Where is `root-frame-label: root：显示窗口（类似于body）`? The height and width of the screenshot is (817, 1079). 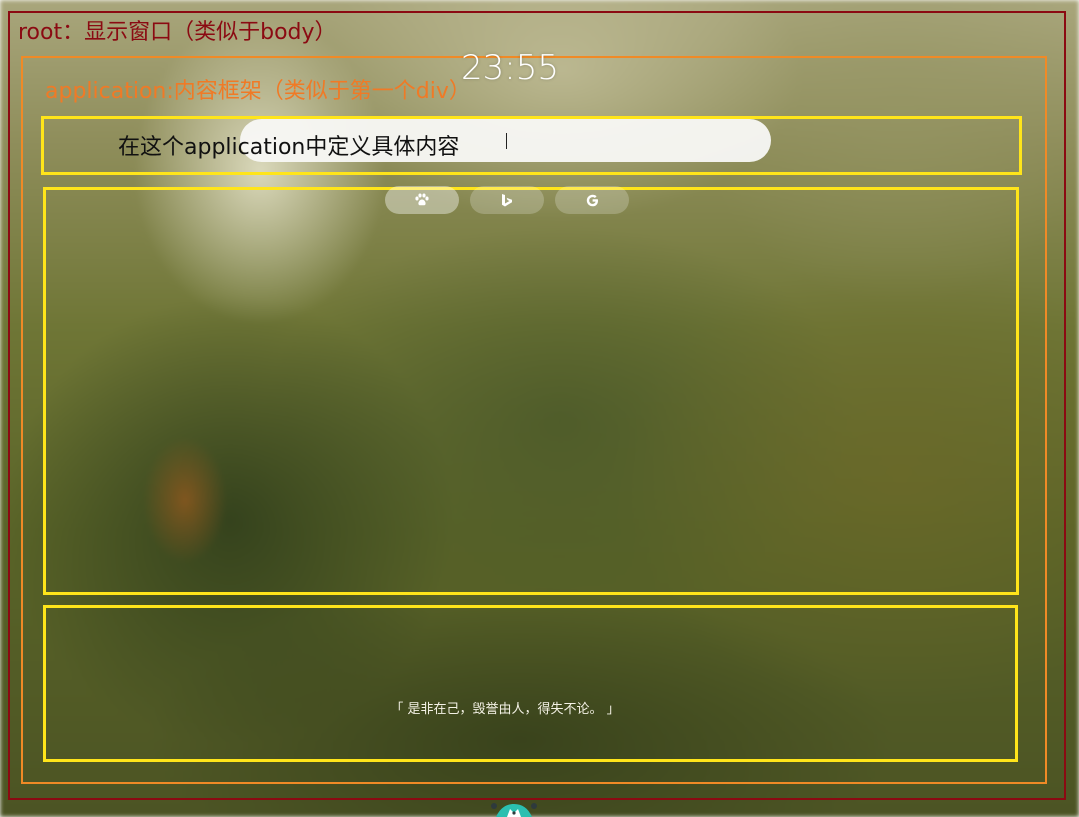 root-frame-label: root：显示窗口（类似于body） is located at coordinates (177, 32).